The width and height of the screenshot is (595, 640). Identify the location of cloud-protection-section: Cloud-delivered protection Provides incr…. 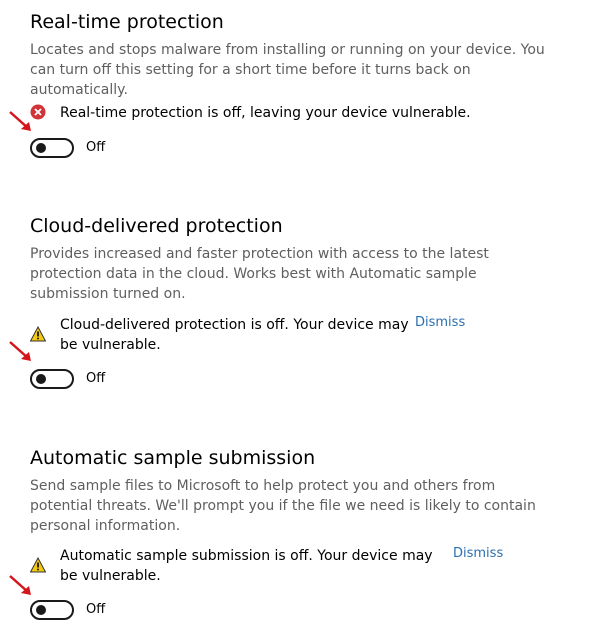
(290, 259).